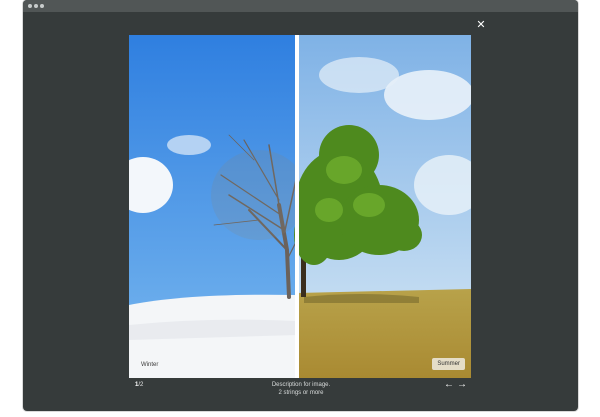  What do you see at coordinates (36, 6) in the screenshot?
I see `window-control-minimize` at bounding box center [36, 6].